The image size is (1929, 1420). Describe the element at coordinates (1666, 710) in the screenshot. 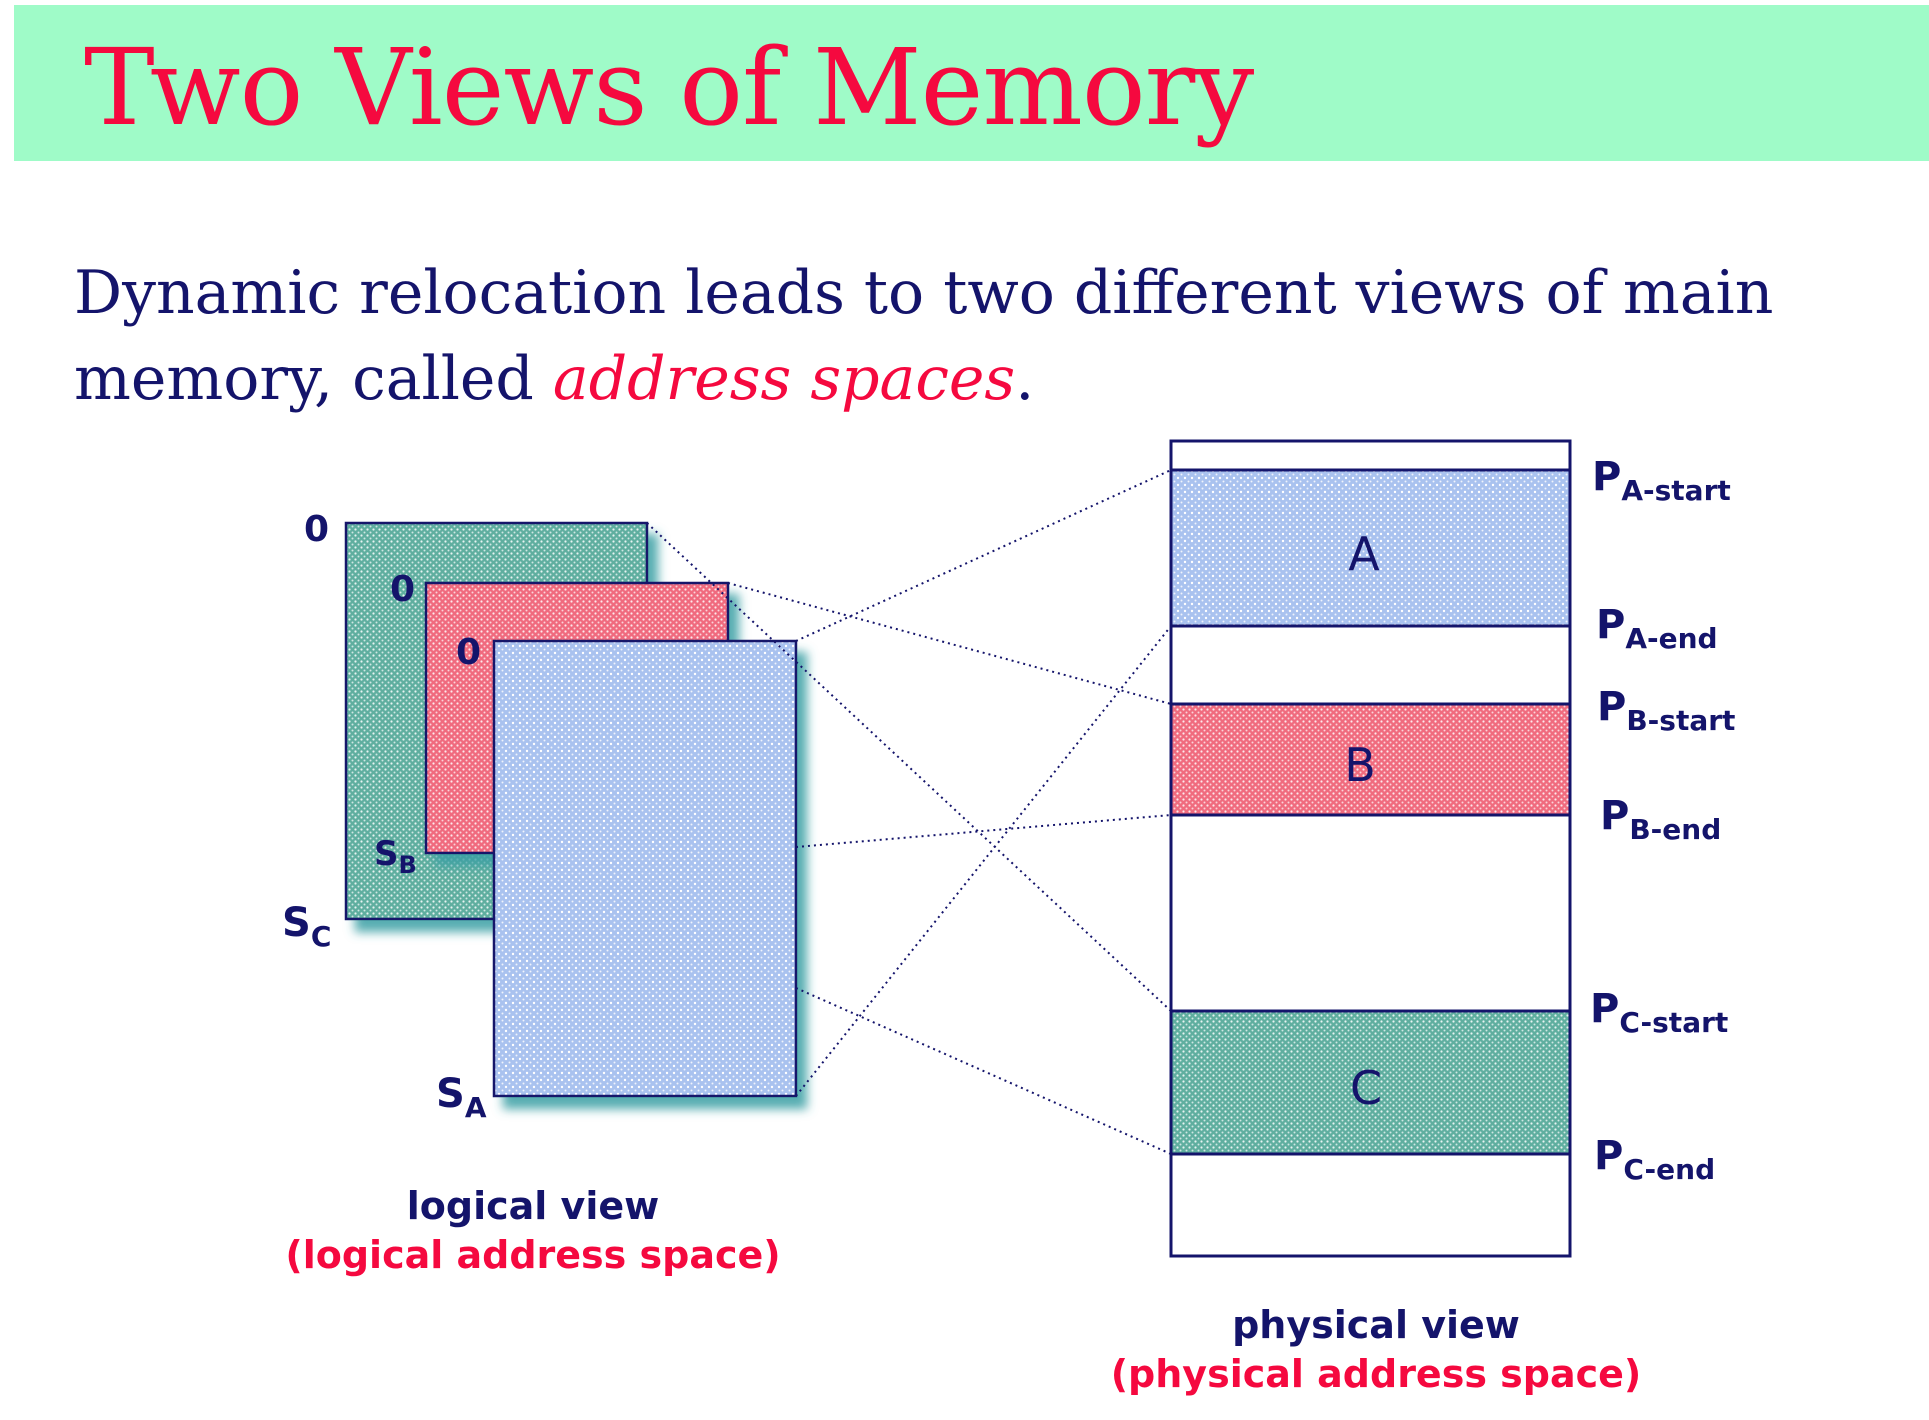

I see `label-pb-start: PB-start` at that location.